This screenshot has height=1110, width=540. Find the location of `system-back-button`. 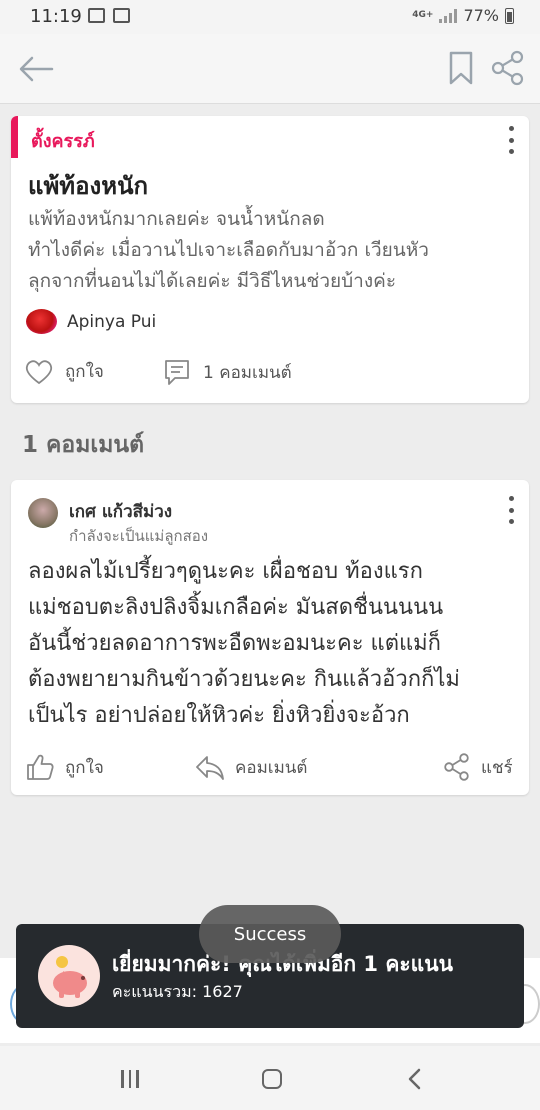

system-back-button is located at coordinates (415, 1079).